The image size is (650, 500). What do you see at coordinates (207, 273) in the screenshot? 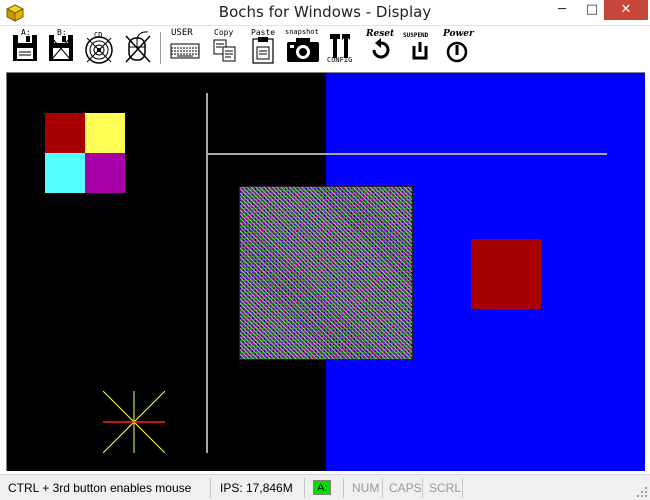
I see `vertical-gray-line` at bounding box center [207, 273].